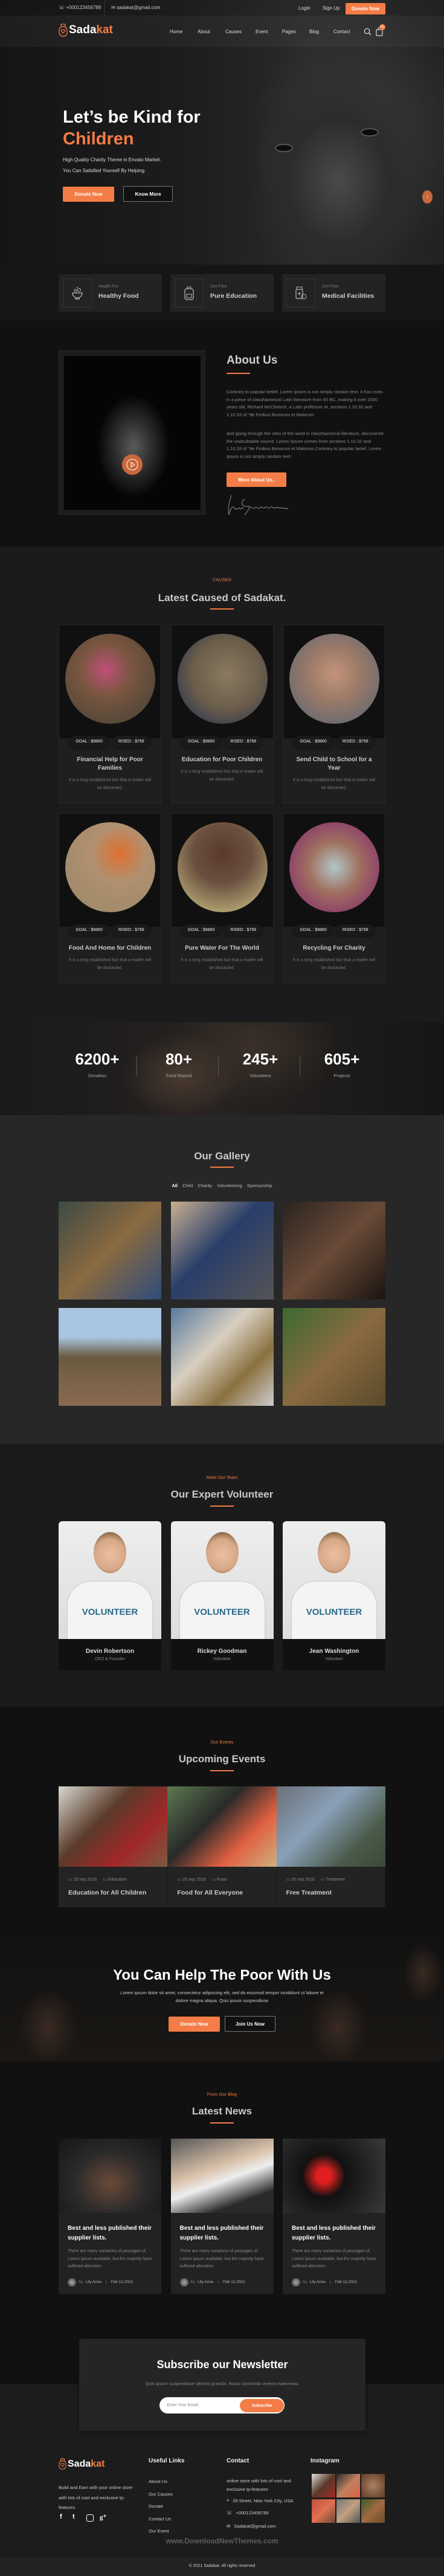  I want to click on nav-about: About, so click(204, 32).